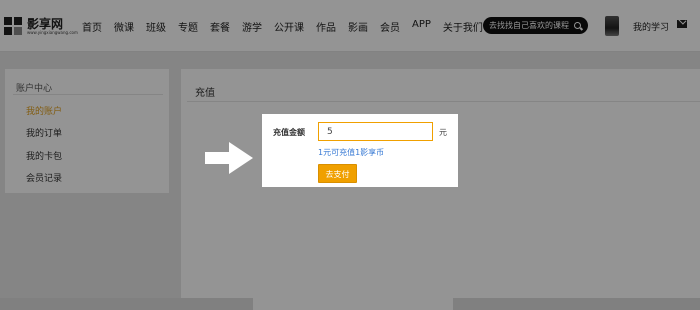 The width and height of the screenshot is (700, 310). Describe the element at coordinates (337, 173) in the screenshot. I see `pay-button: 去支付` at that location.